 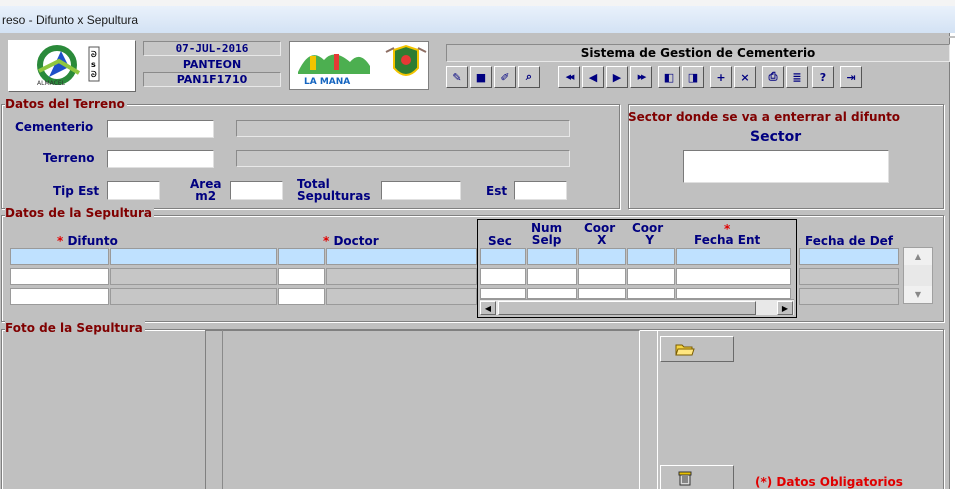 I want to click on last-block-button: ◨, so click(x=693, y=77).